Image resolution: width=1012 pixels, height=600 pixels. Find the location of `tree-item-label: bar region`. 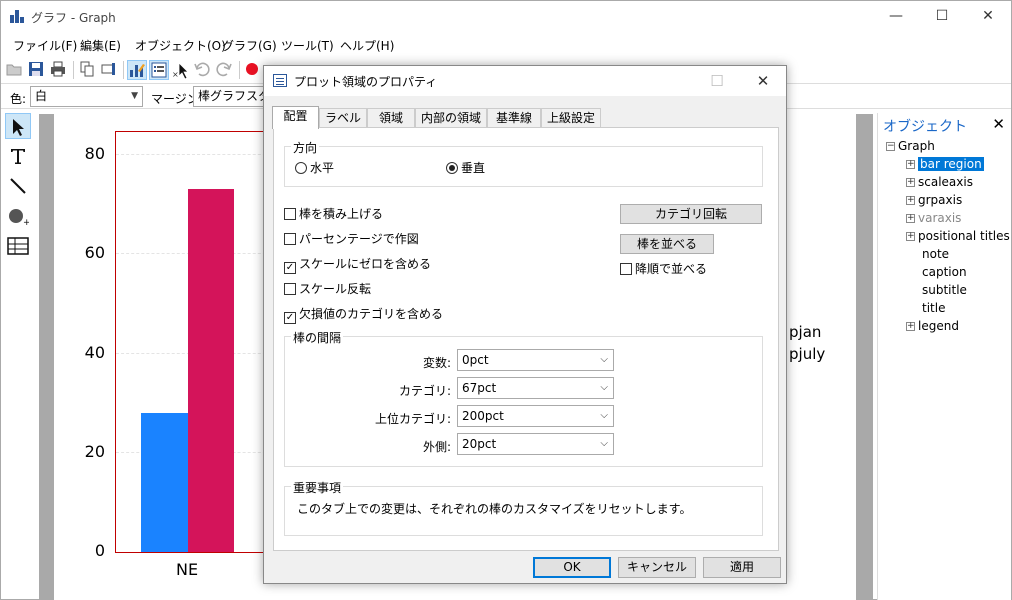

tree-item-label: bar region is located at coordinates (951, 164).